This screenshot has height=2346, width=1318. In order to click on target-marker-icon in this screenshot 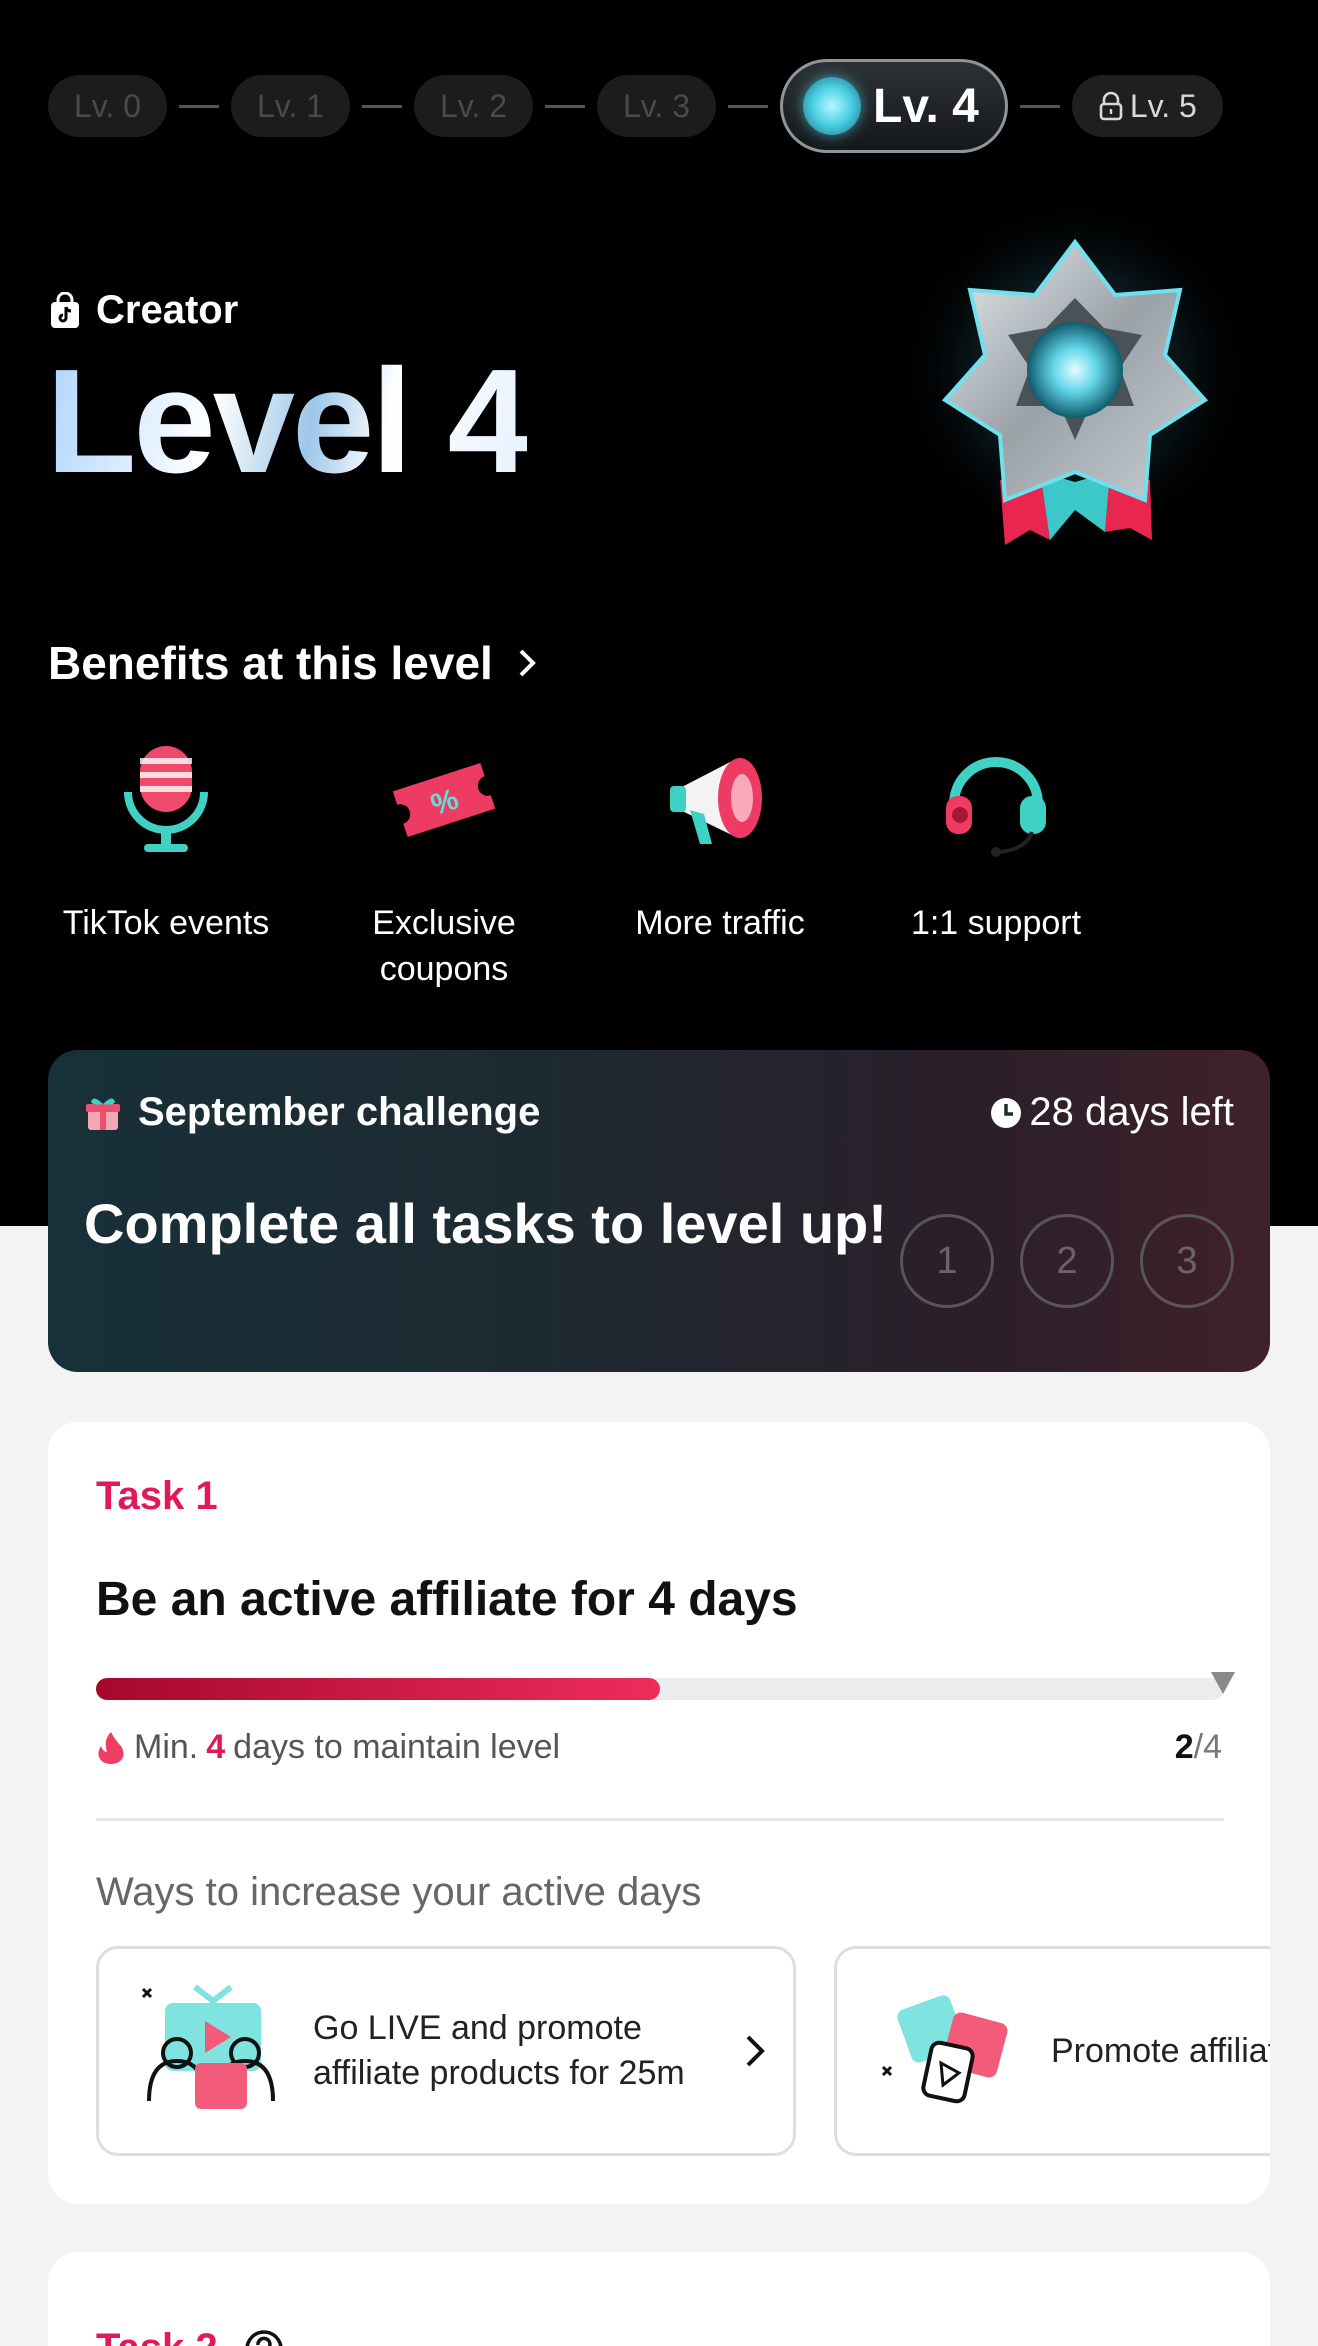, I will do `click(1223, 1683)`.